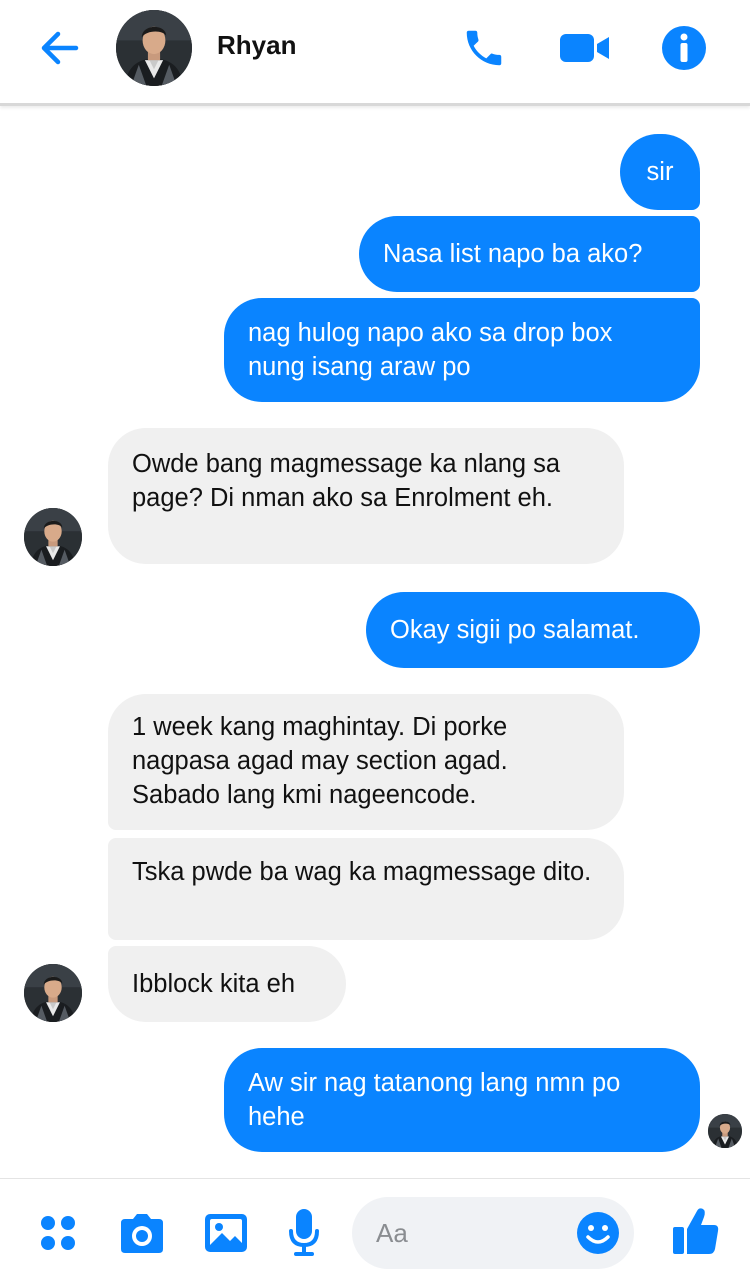 This screenshot has width=750, height=1286. I want to click on video-call-button, so click(584, 48).